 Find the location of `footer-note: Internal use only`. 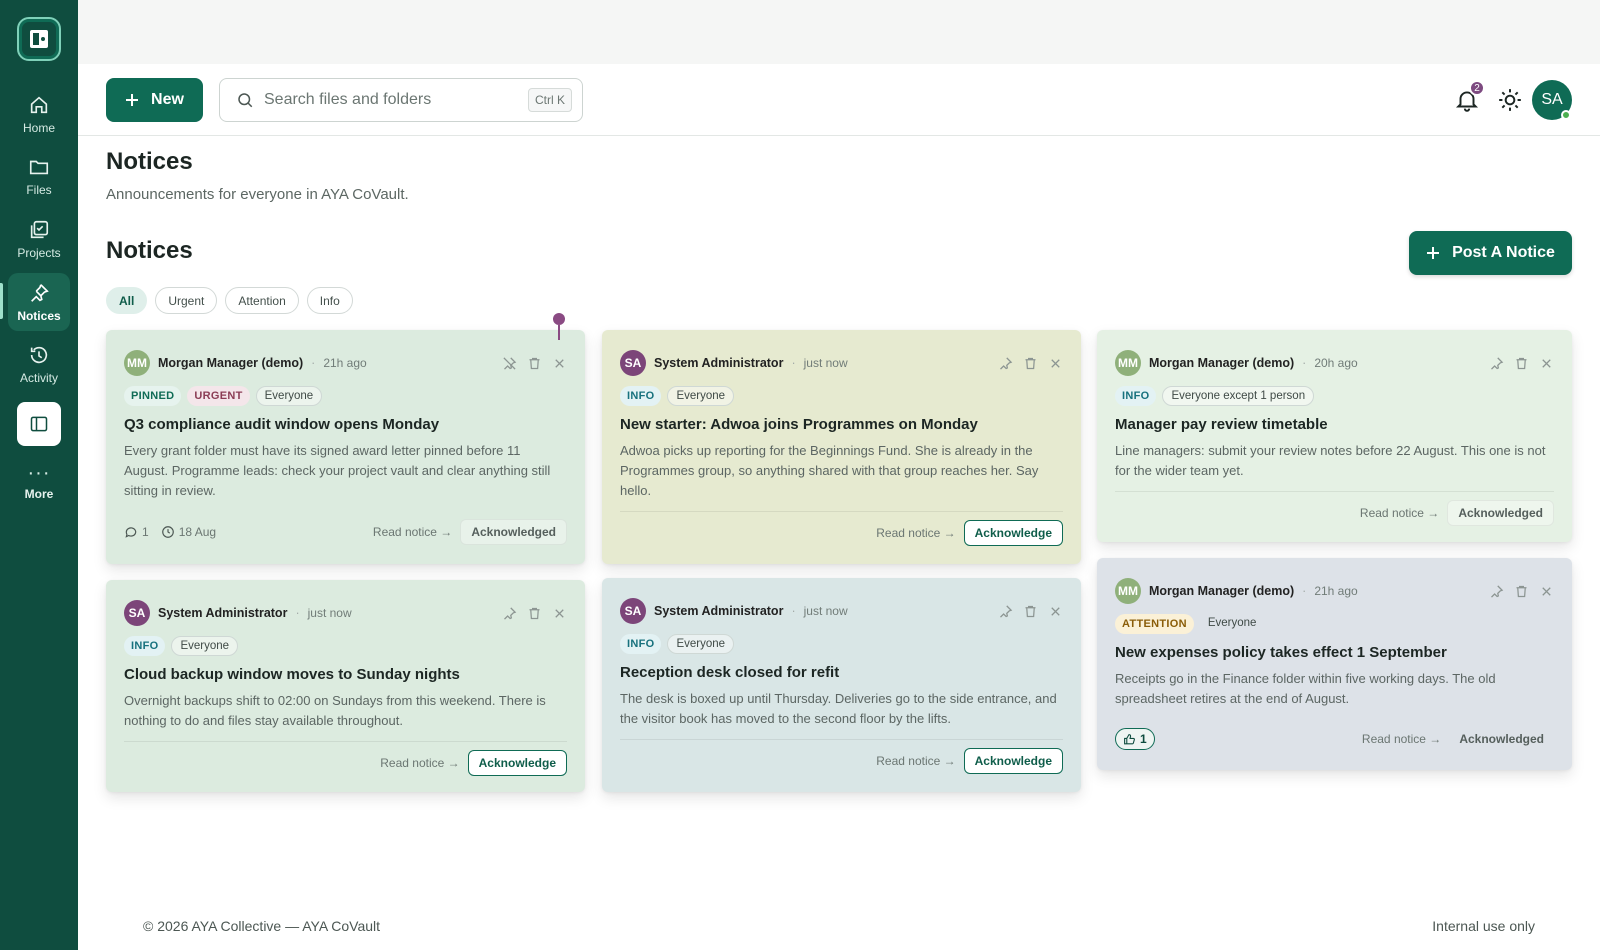

footer-note: Internal use only is located at coordinates (1483, 926).